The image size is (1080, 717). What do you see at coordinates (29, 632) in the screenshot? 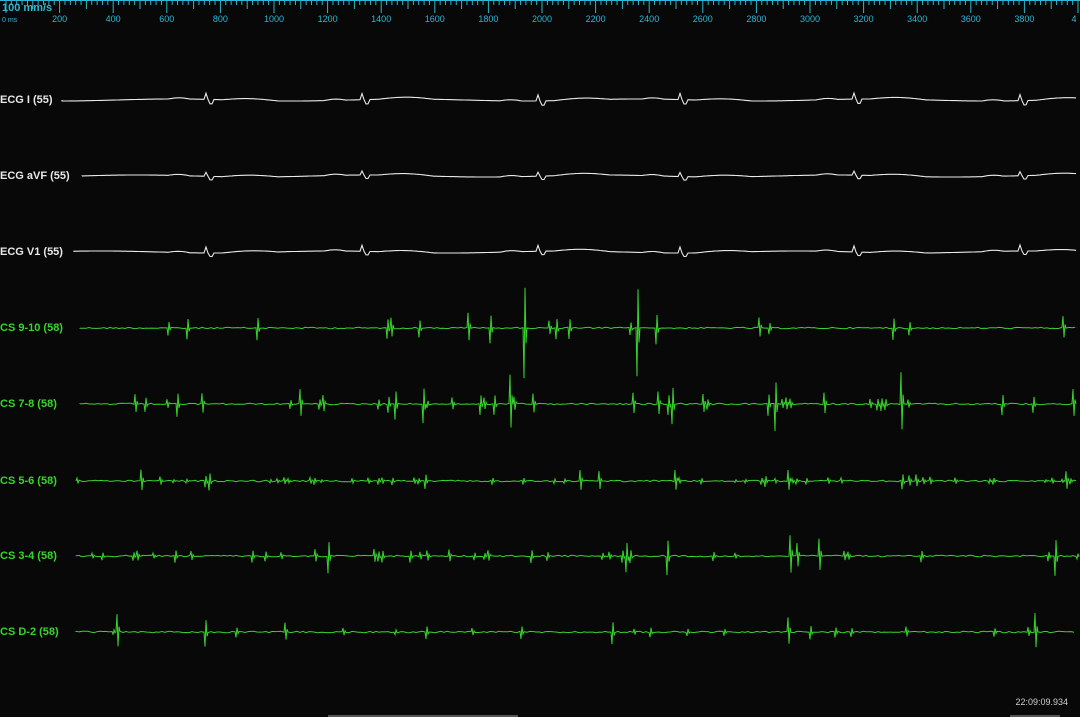
I see `channel-label-cs-d-2: CS D-2 (58)` at bounding box center [29, 632].